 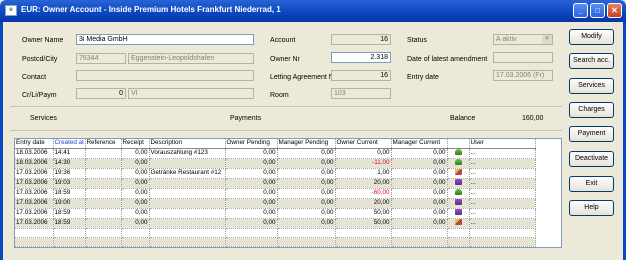 I want to click on deactivate-button: Deactivate, so click(x=591, y=159).